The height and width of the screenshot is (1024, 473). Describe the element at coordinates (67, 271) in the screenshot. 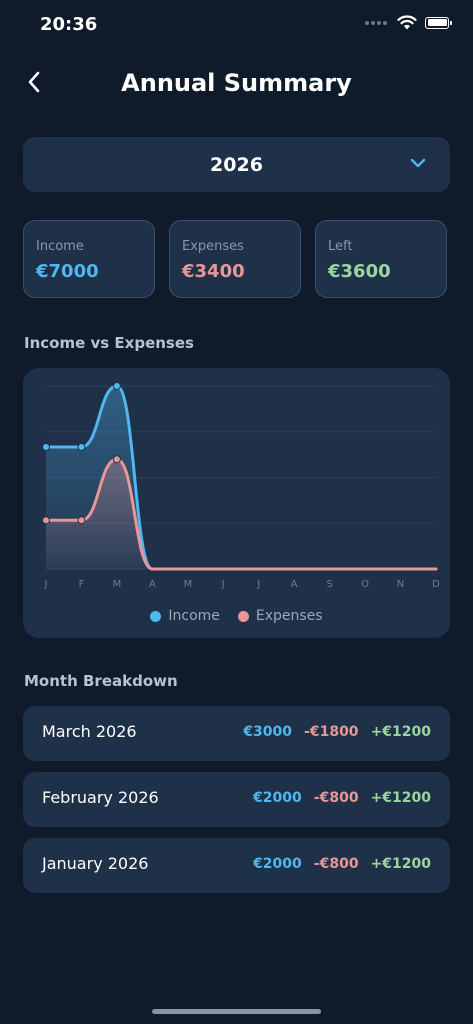

I see `income-card-value: €7000` at that location.